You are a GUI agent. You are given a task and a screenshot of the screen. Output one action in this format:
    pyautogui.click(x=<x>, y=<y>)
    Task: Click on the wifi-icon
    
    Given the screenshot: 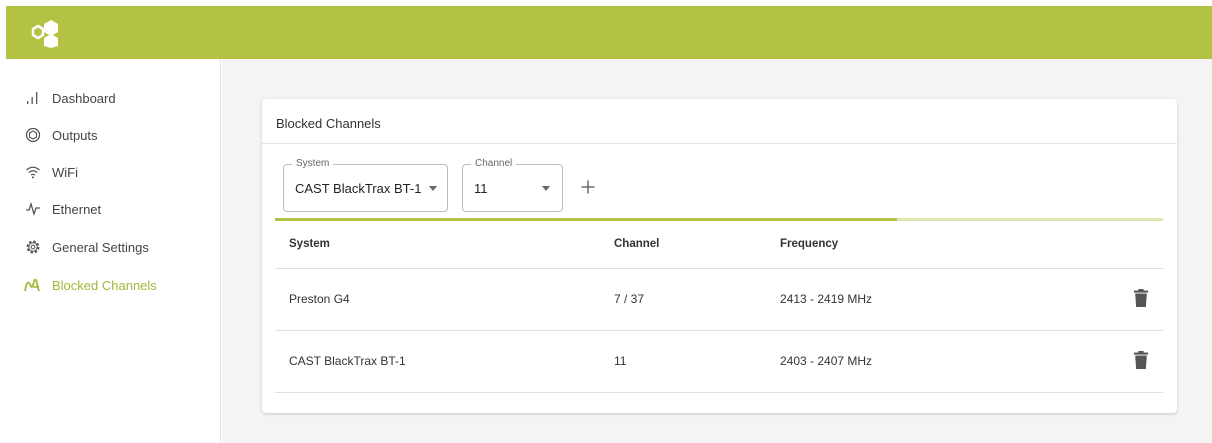 What is the action you would take?
    pyautogui.click(x=33, y=172)
    